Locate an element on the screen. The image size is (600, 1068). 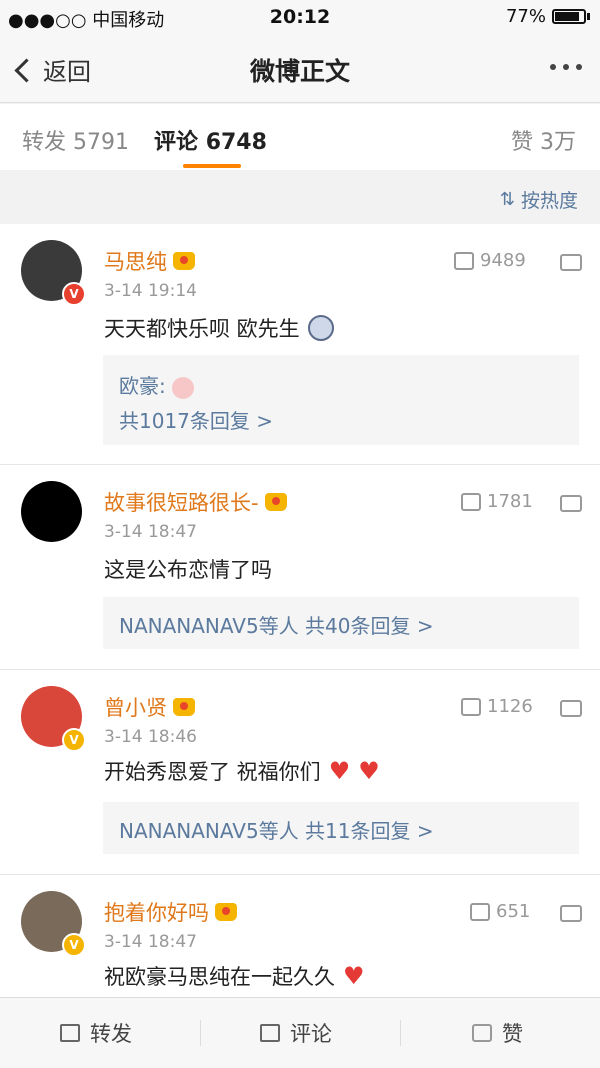
repost-label: 转发 is located at coordinates (111, 1034).